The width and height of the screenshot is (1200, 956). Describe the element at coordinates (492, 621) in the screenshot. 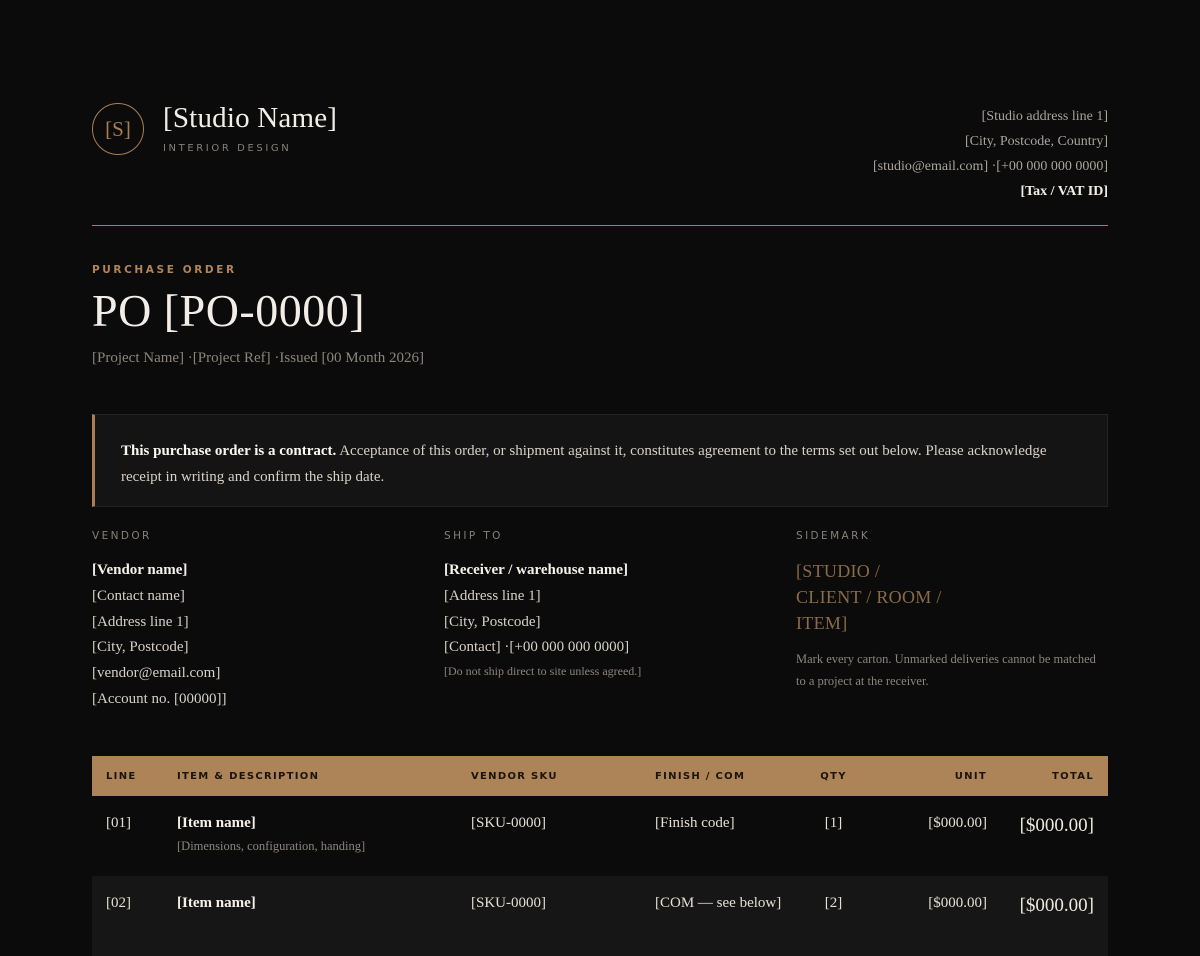

I see `ship-to-city: [City, Postcode]` at that location.